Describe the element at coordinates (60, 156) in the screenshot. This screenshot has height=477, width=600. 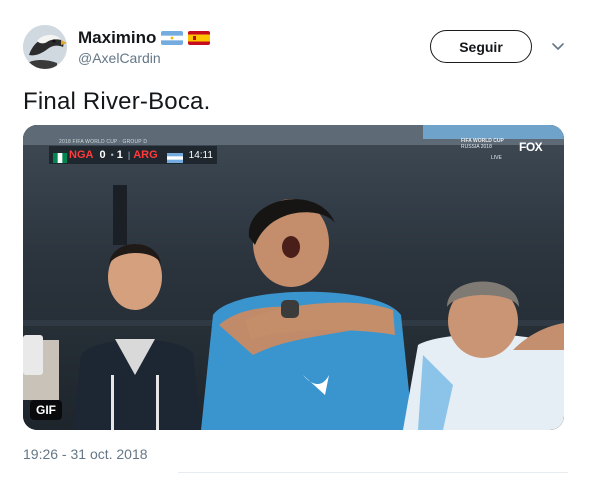
I see `nigeria-flag-icon` at that location.